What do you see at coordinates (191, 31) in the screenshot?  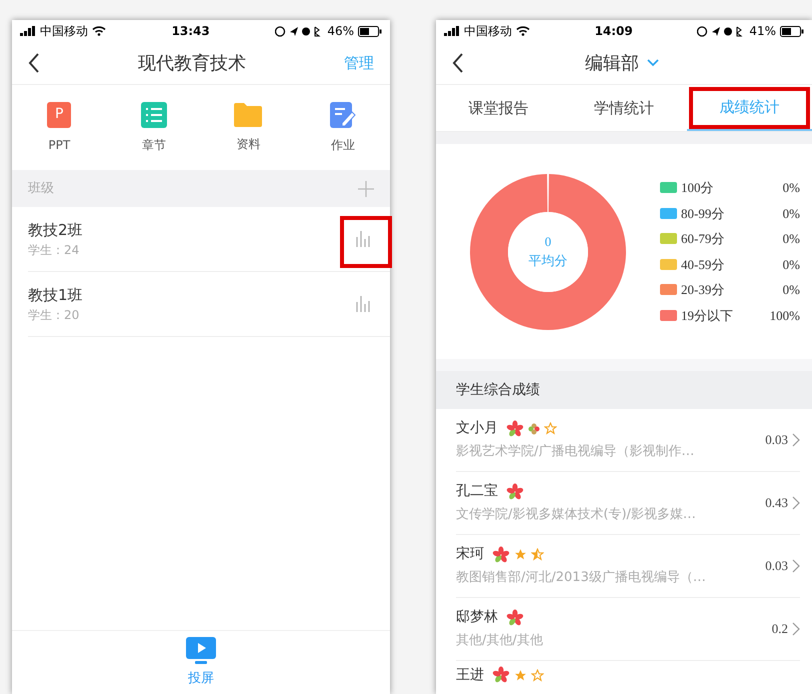 I see `status-time: 13:43` at bounding box center [191, 31].